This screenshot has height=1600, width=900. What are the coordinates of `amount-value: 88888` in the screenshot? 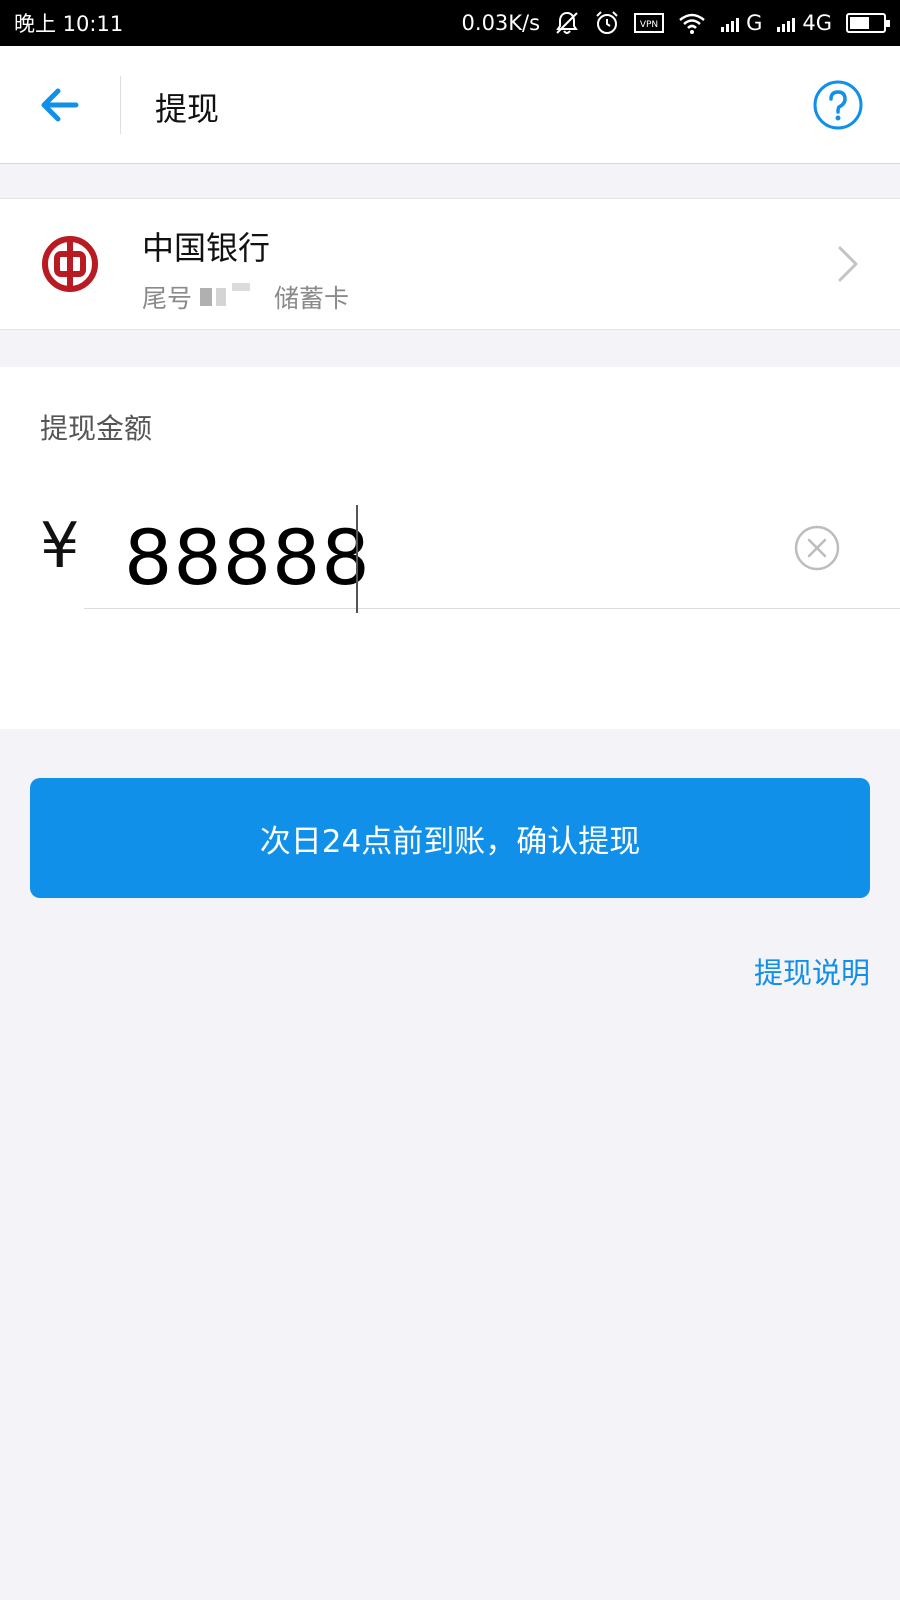 It's located at (247, 557).